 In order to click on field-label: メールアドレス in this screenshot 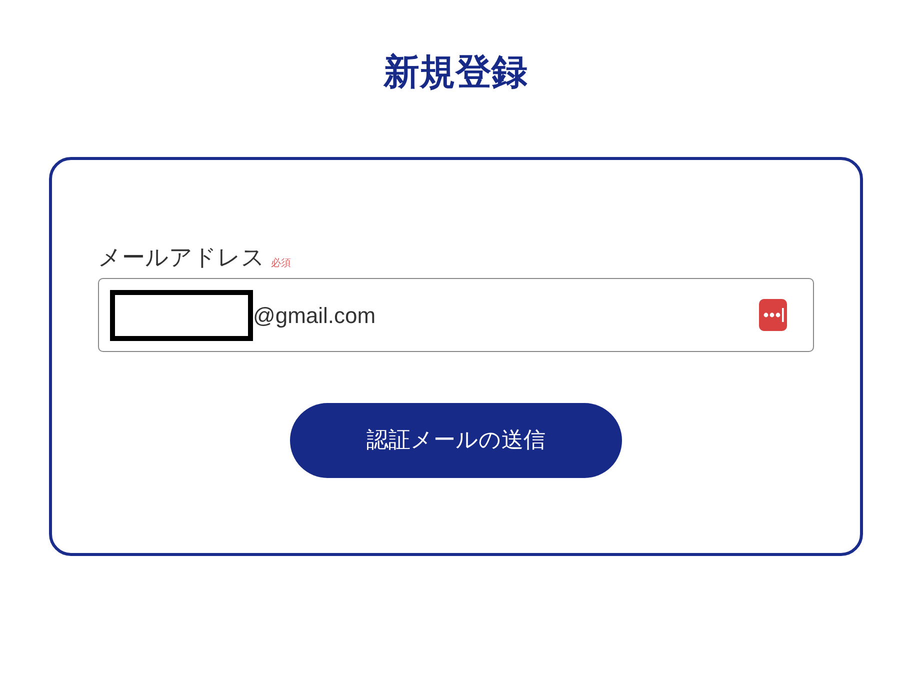, I will do `click(181, 258)`.